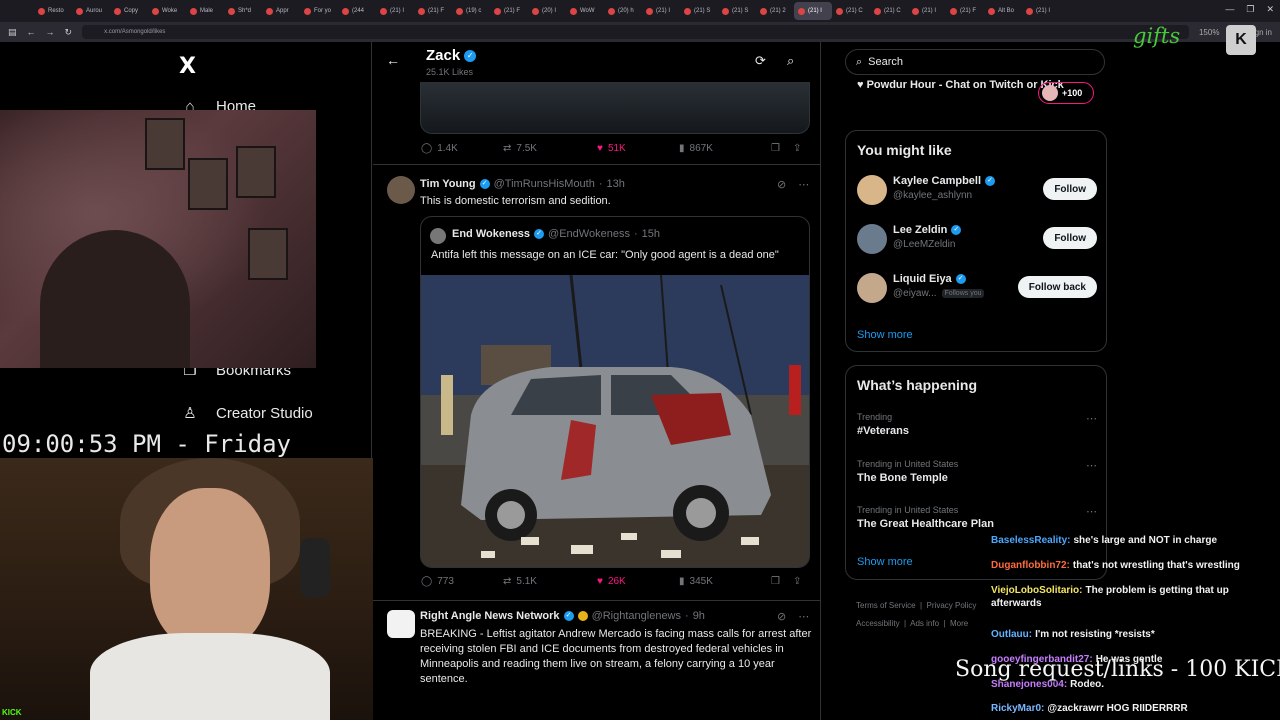  I want to click on address-bar: x.com/Asmongold/likes, so click(635, 32).